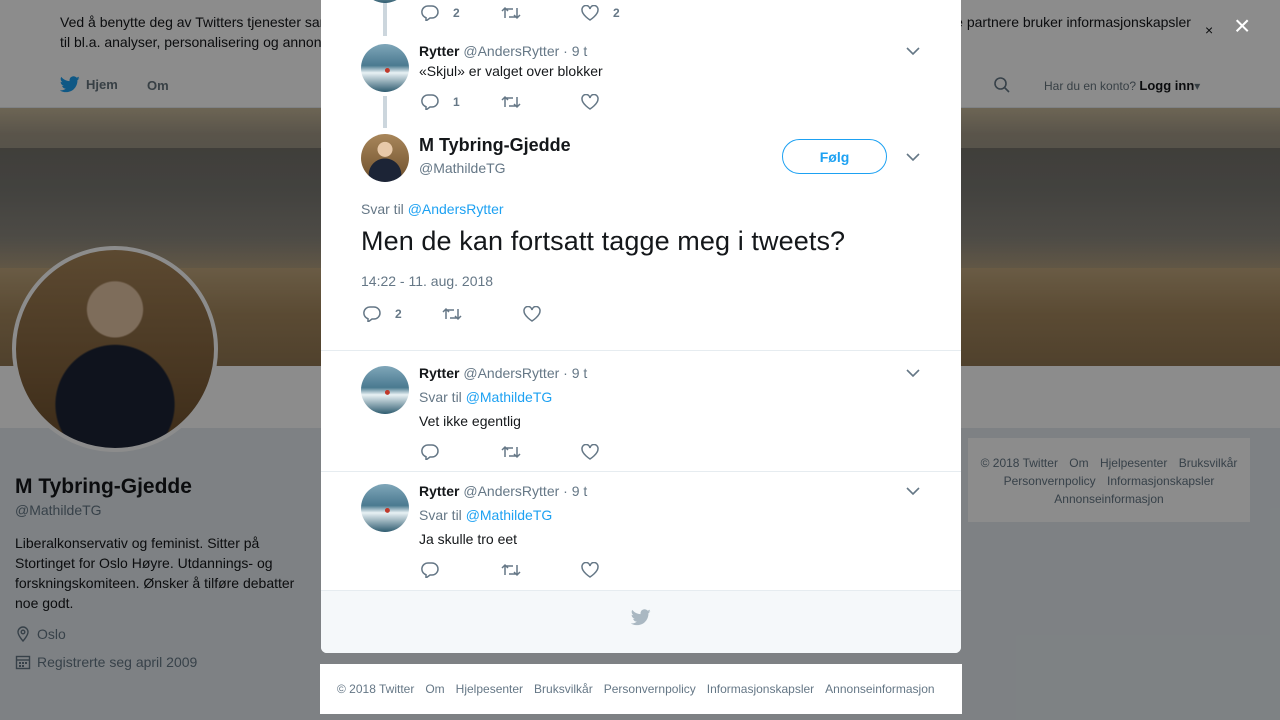 The width and height of the screenshot is (1280, 720). Describe the element at coordinates (1242, 26) in the screenshot. I see `close-icon: ×` at that location.